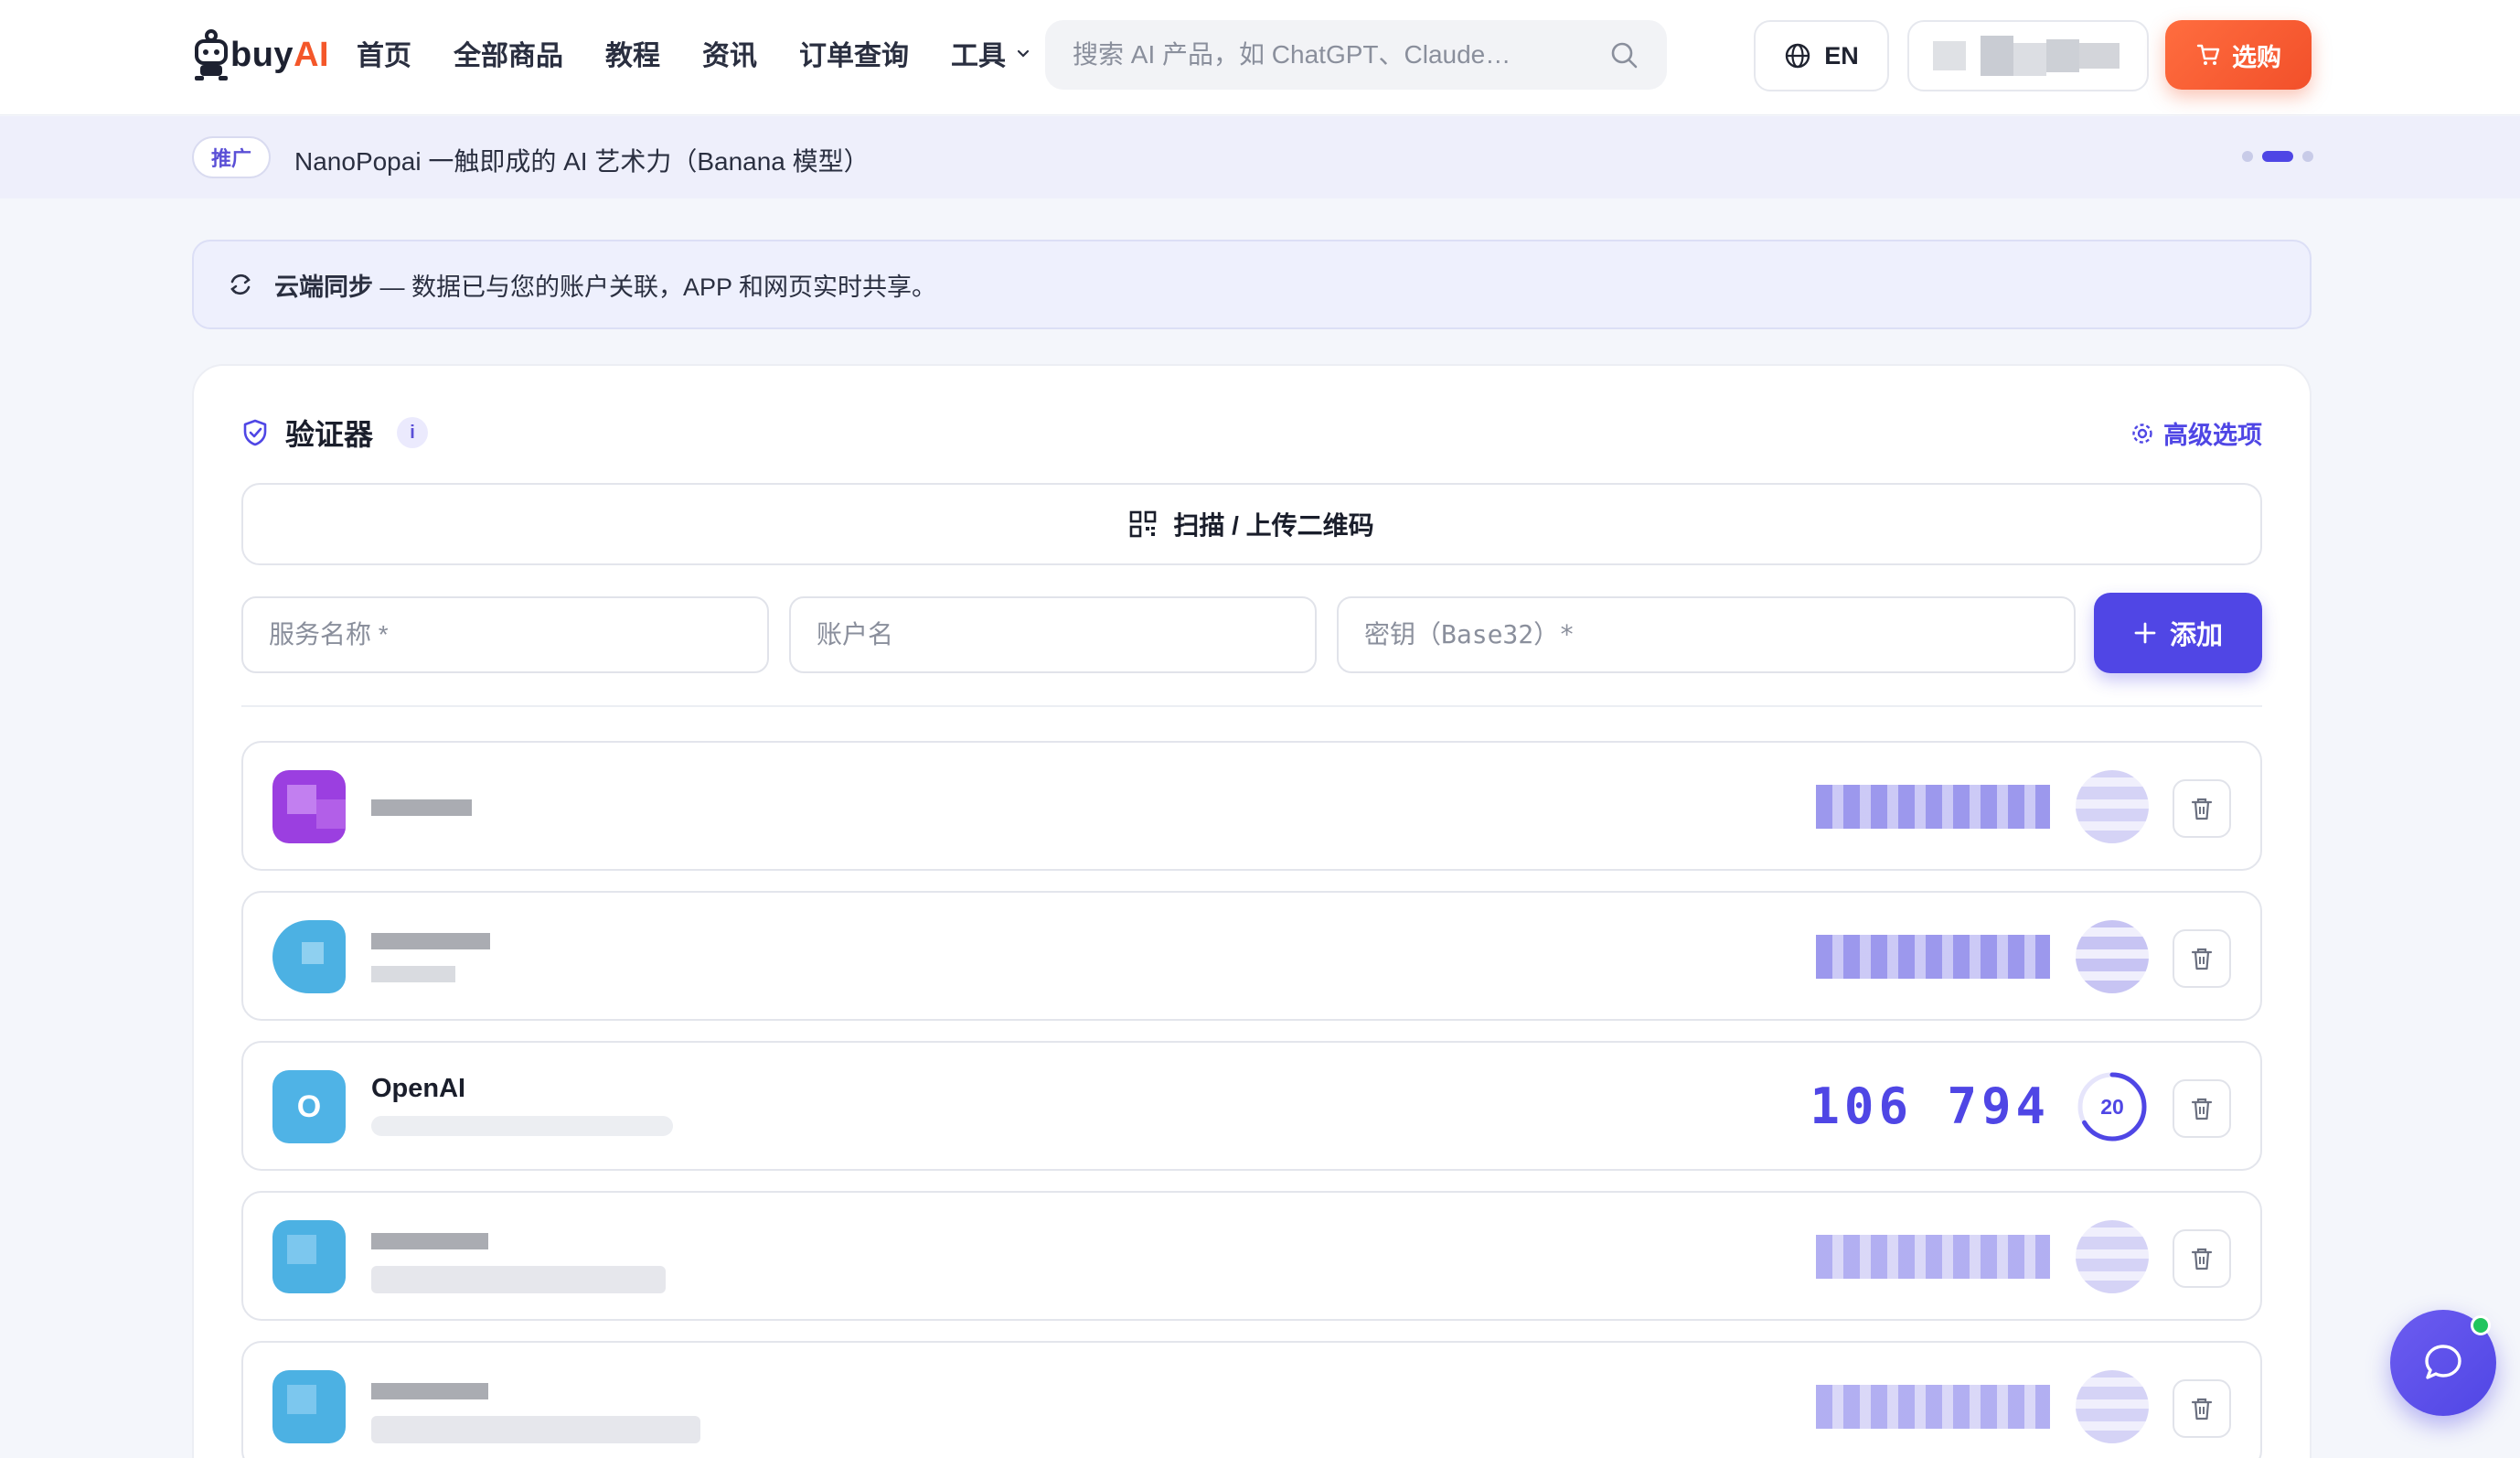 Image resolution: width=2520 pixels, height=1458 pixels. What do you see at coordinates (211, 54) in the screenshot?
I see `robot-logo-icon` at bounding box center [211, 54].